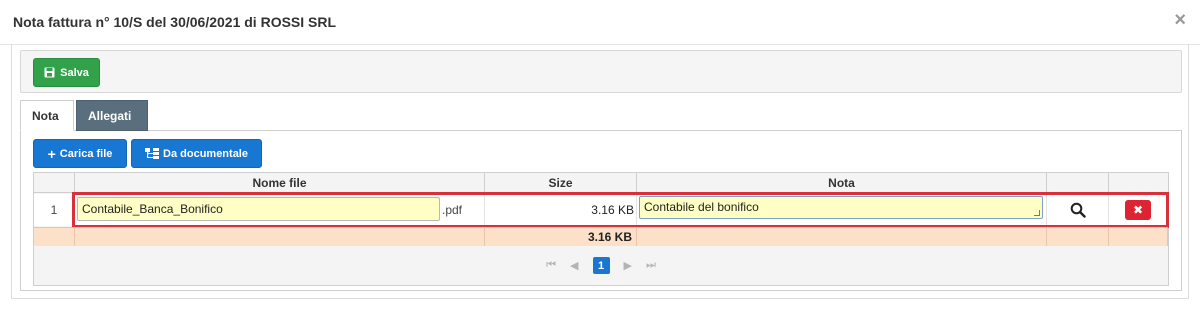 The height and width of the screenshot is (309, 1200). I want to click on pager: ⏮ ◀ 1 ▶ ⏭, so click(601, 265).